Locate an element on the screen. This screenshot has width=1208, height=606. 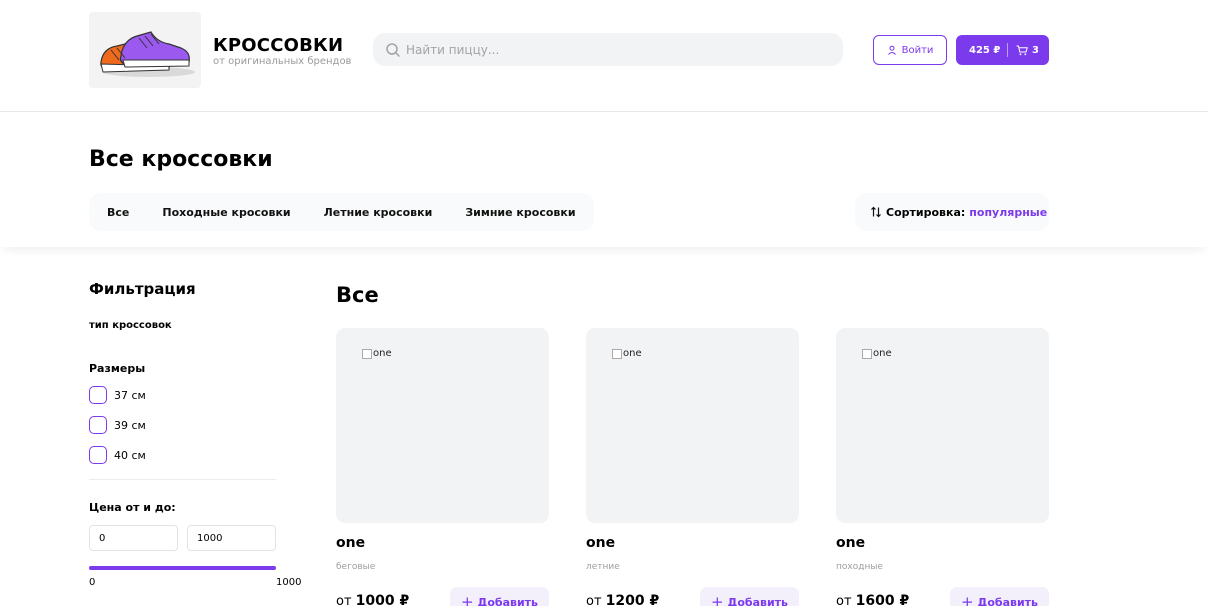
search-bar is located at coordinates (608, 49).